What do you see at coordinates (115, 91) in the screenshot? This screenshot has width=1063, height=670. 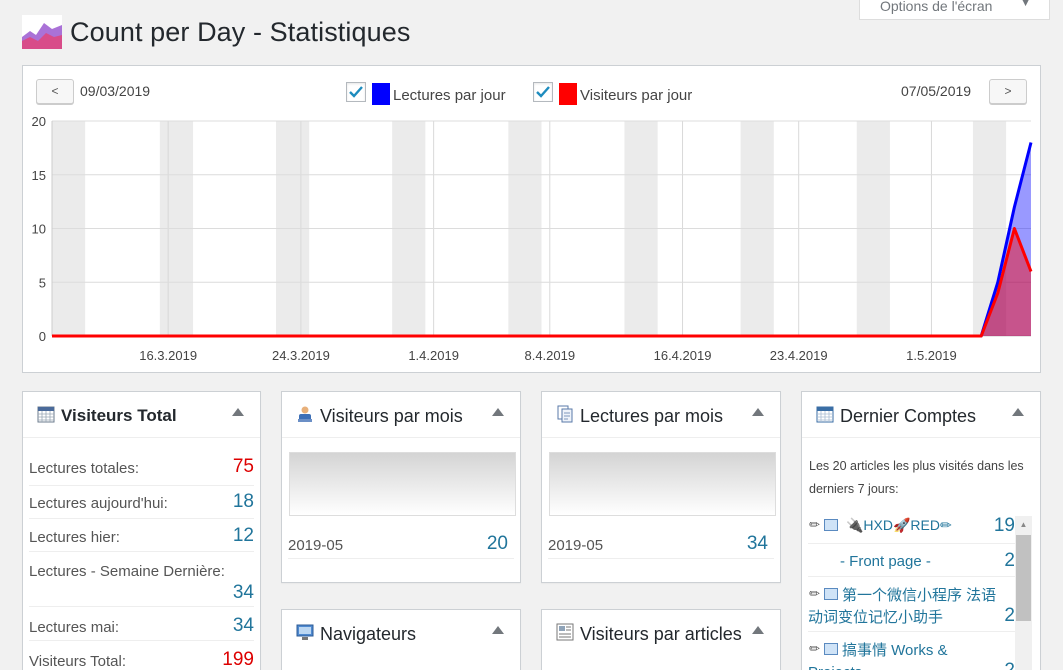 I see `start-date: 09/03/2019` at bounding box center [115, 91].